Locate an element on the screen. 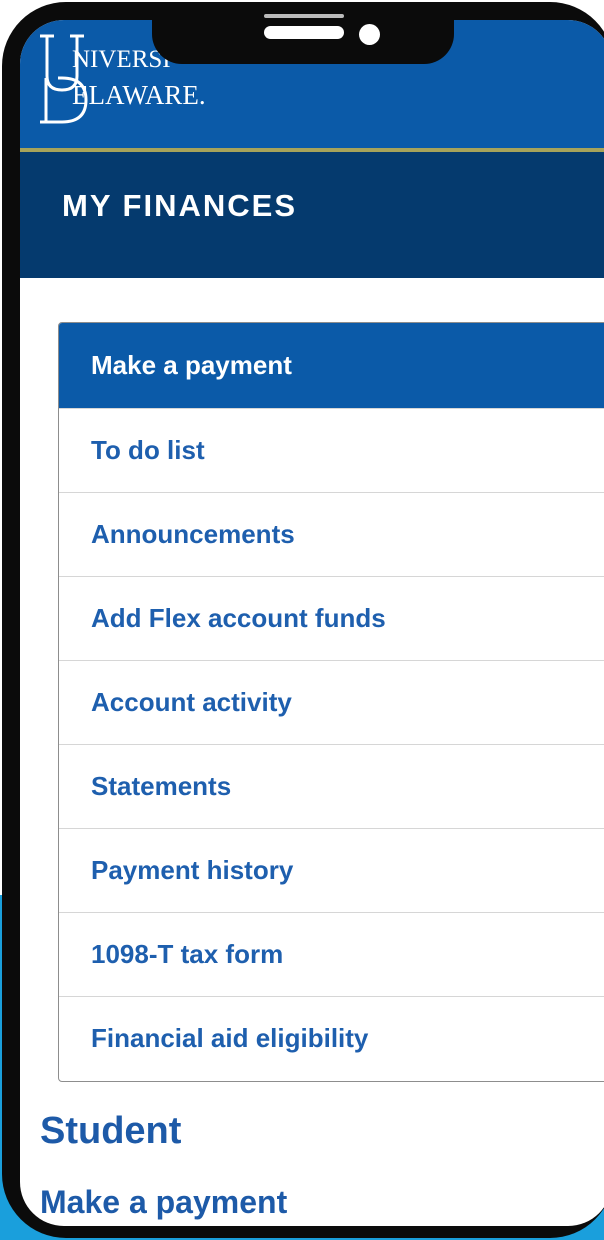  phone-notch is located at coordinates (303, 33).